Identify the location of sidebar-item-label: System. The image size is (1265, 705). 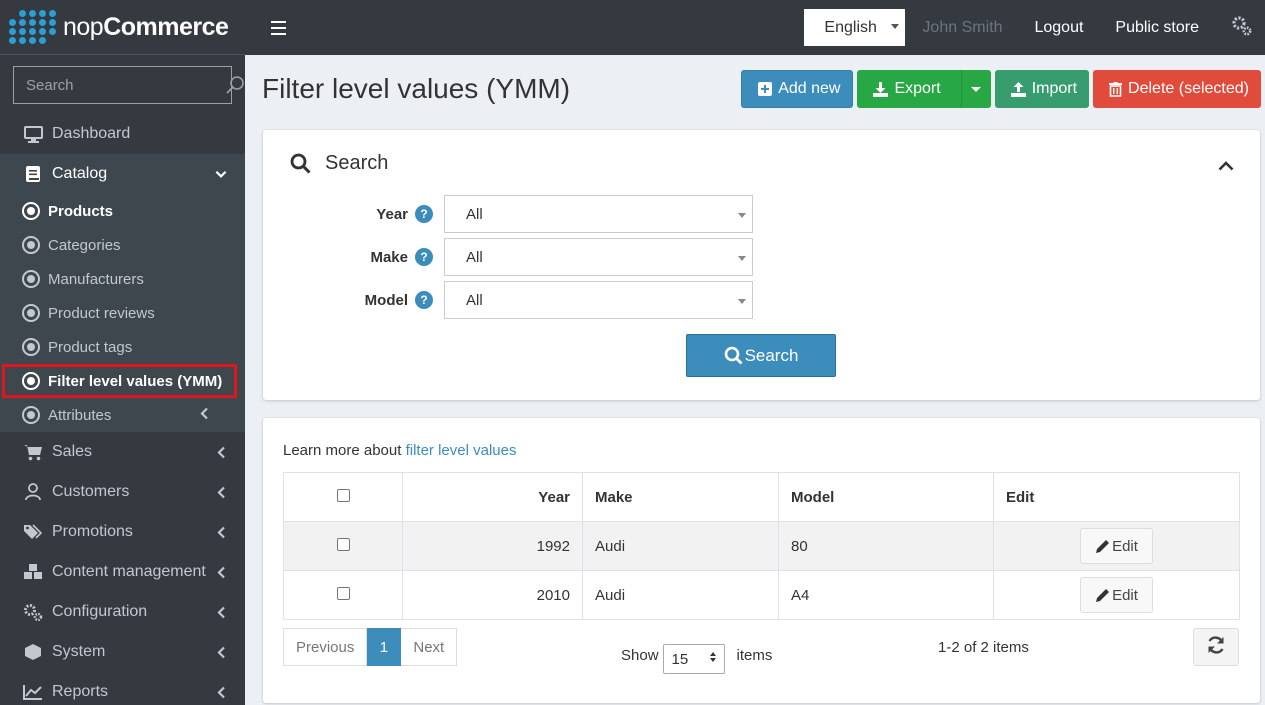
(79, 651).